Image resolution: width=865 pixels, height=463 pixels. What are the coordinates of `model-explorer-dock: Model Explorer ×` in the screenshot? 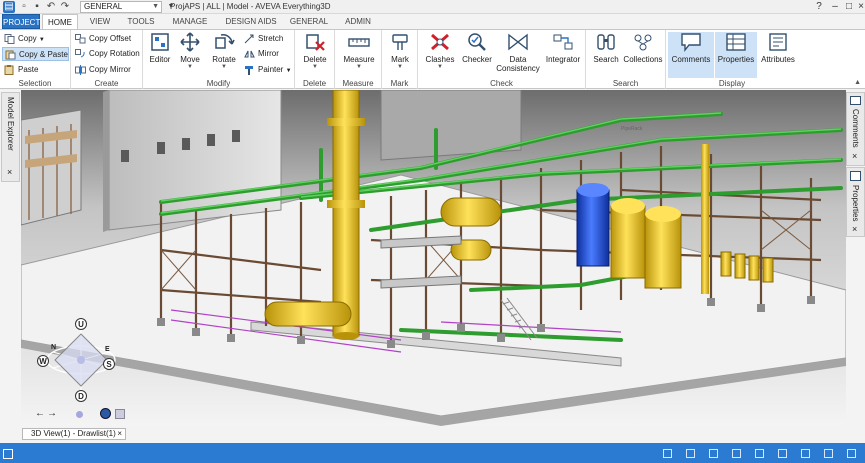 It's located at (10, 137).